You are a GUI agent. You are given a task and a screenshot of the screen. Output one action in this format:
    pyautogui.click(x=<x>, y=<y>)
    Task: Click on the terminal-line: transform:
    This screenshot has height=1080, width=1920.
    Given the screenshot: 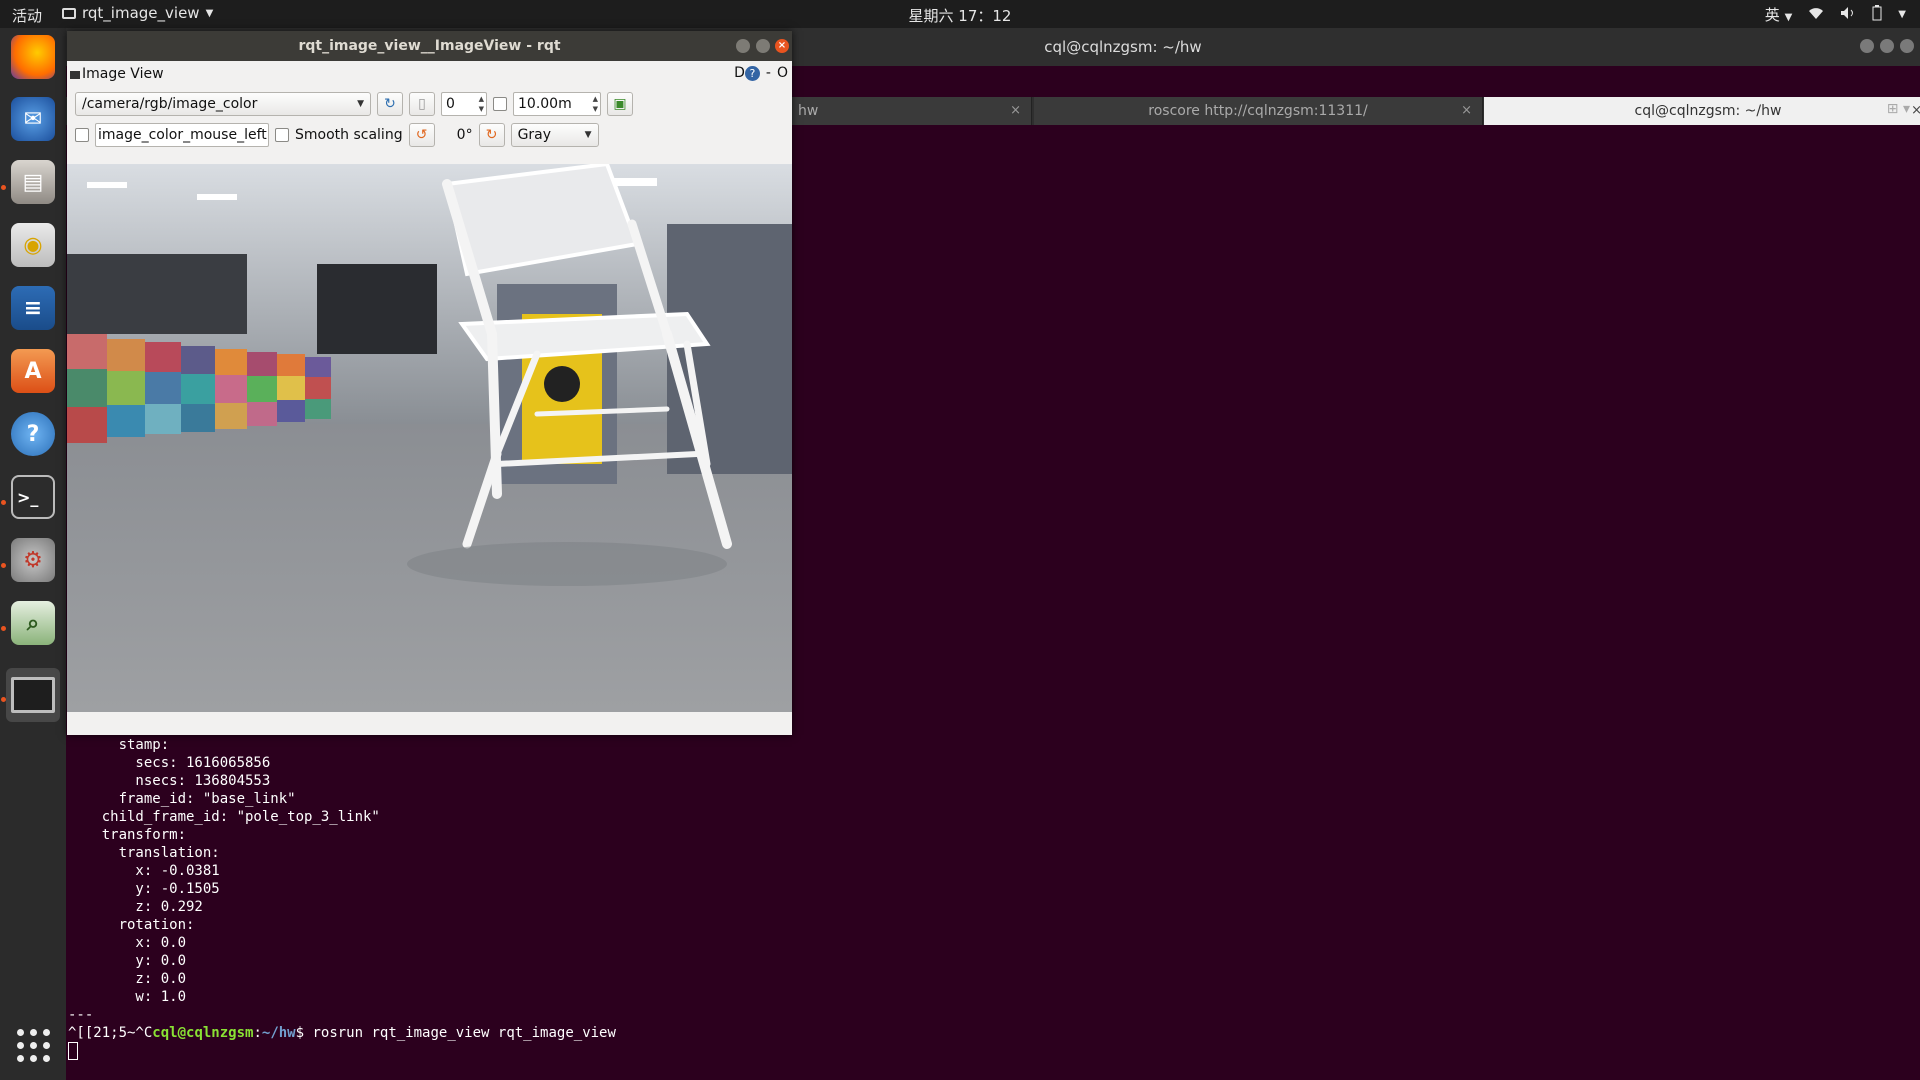 What is the action you would take?
    pyautogui.click(x=127, y=835)
    